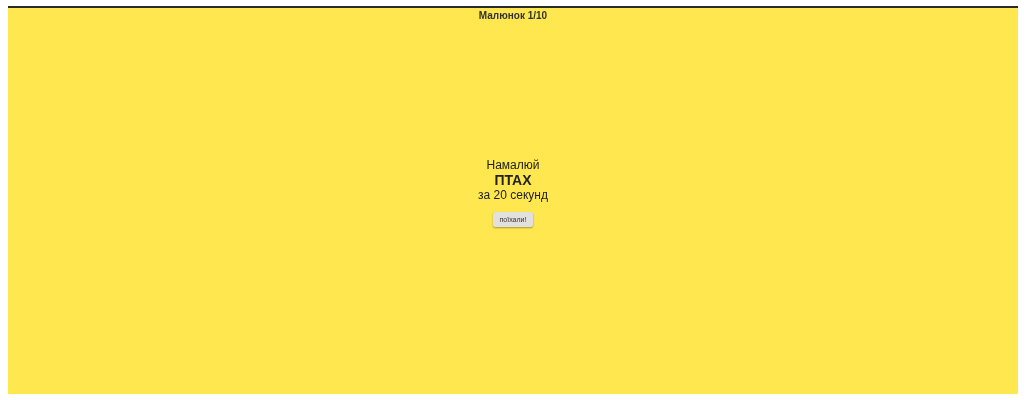 This screenshot has width=1026, height=400. I want to click on time-limit-text: за 20 секунд, so click(513, 195).